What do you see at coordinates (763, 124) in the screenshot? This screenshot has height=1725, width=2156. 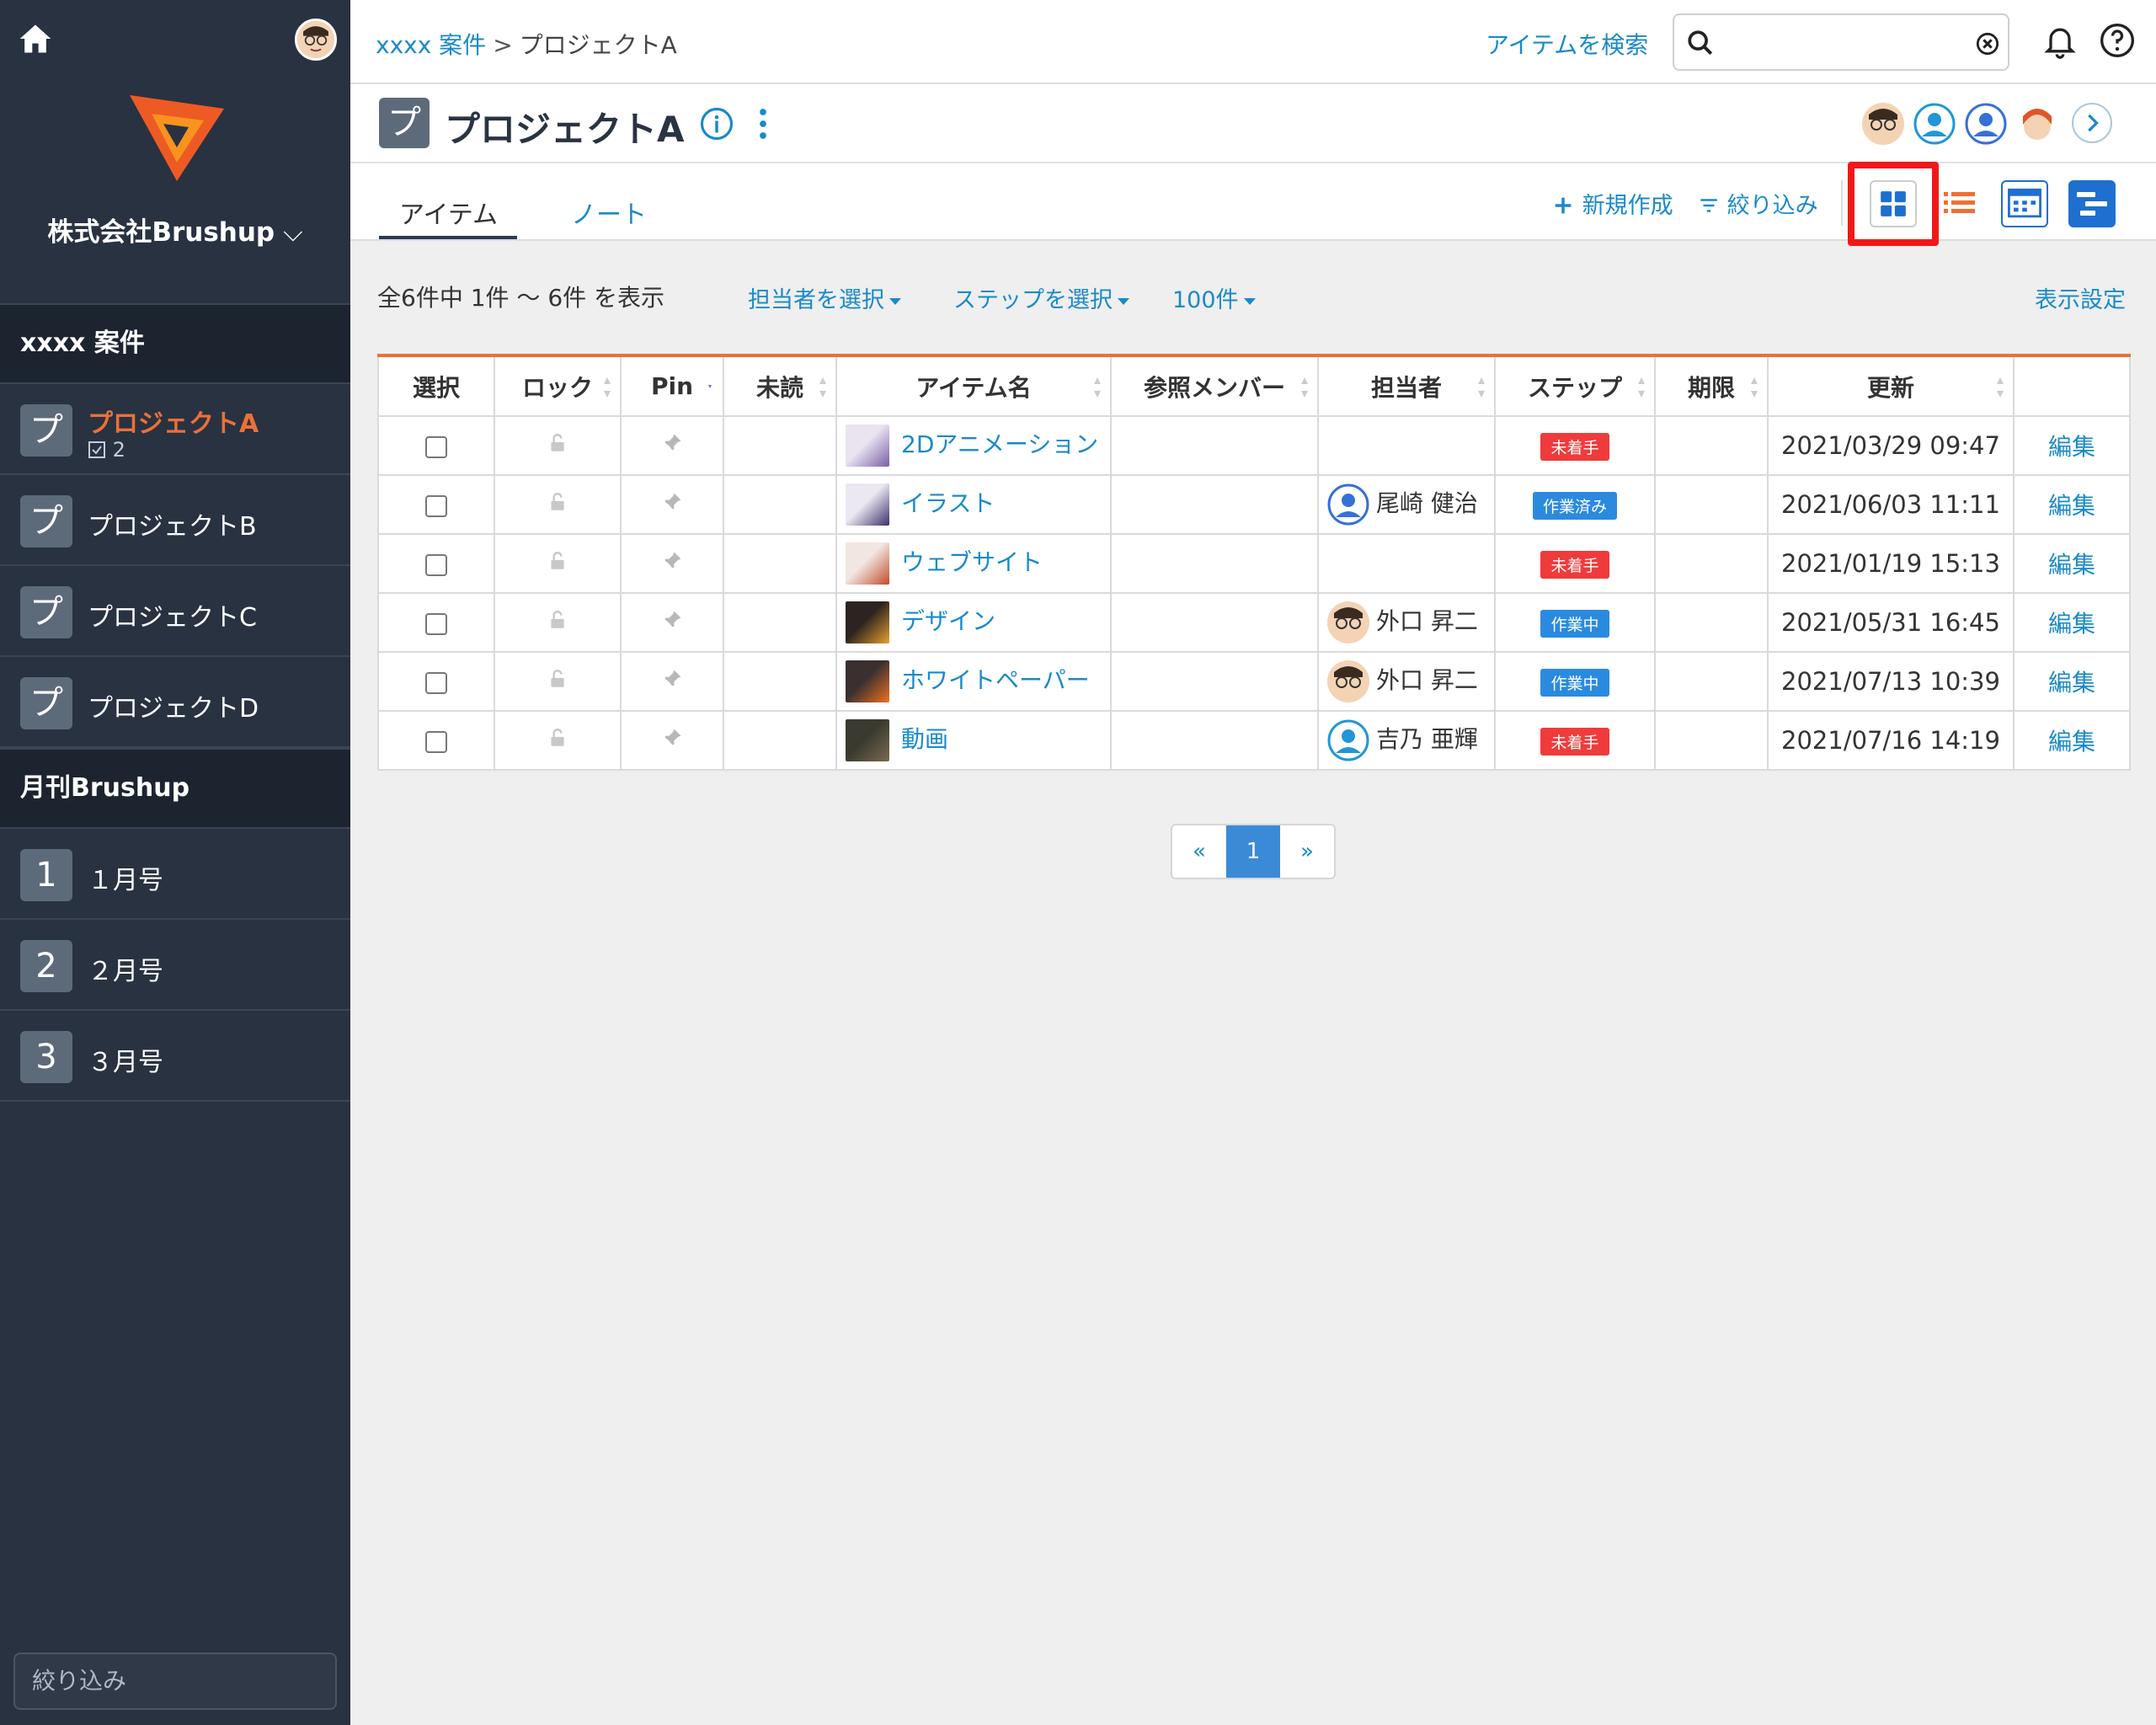 I see `kebab-menu-icon` at bounding box center [763, 124].